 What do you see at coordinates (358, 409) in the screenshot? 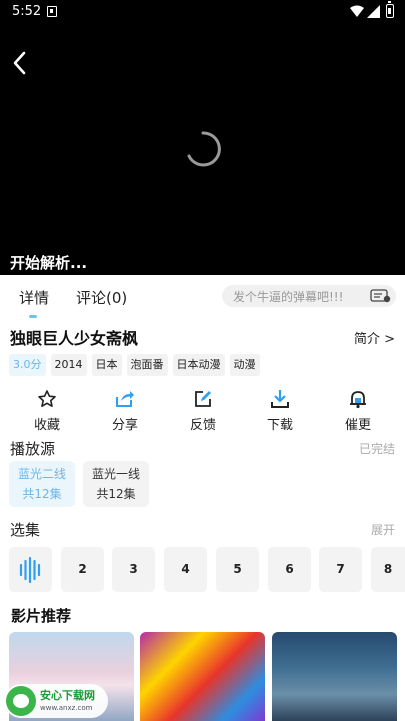
I see `urge-update-button: 催更` at bounding box center [358, 409].